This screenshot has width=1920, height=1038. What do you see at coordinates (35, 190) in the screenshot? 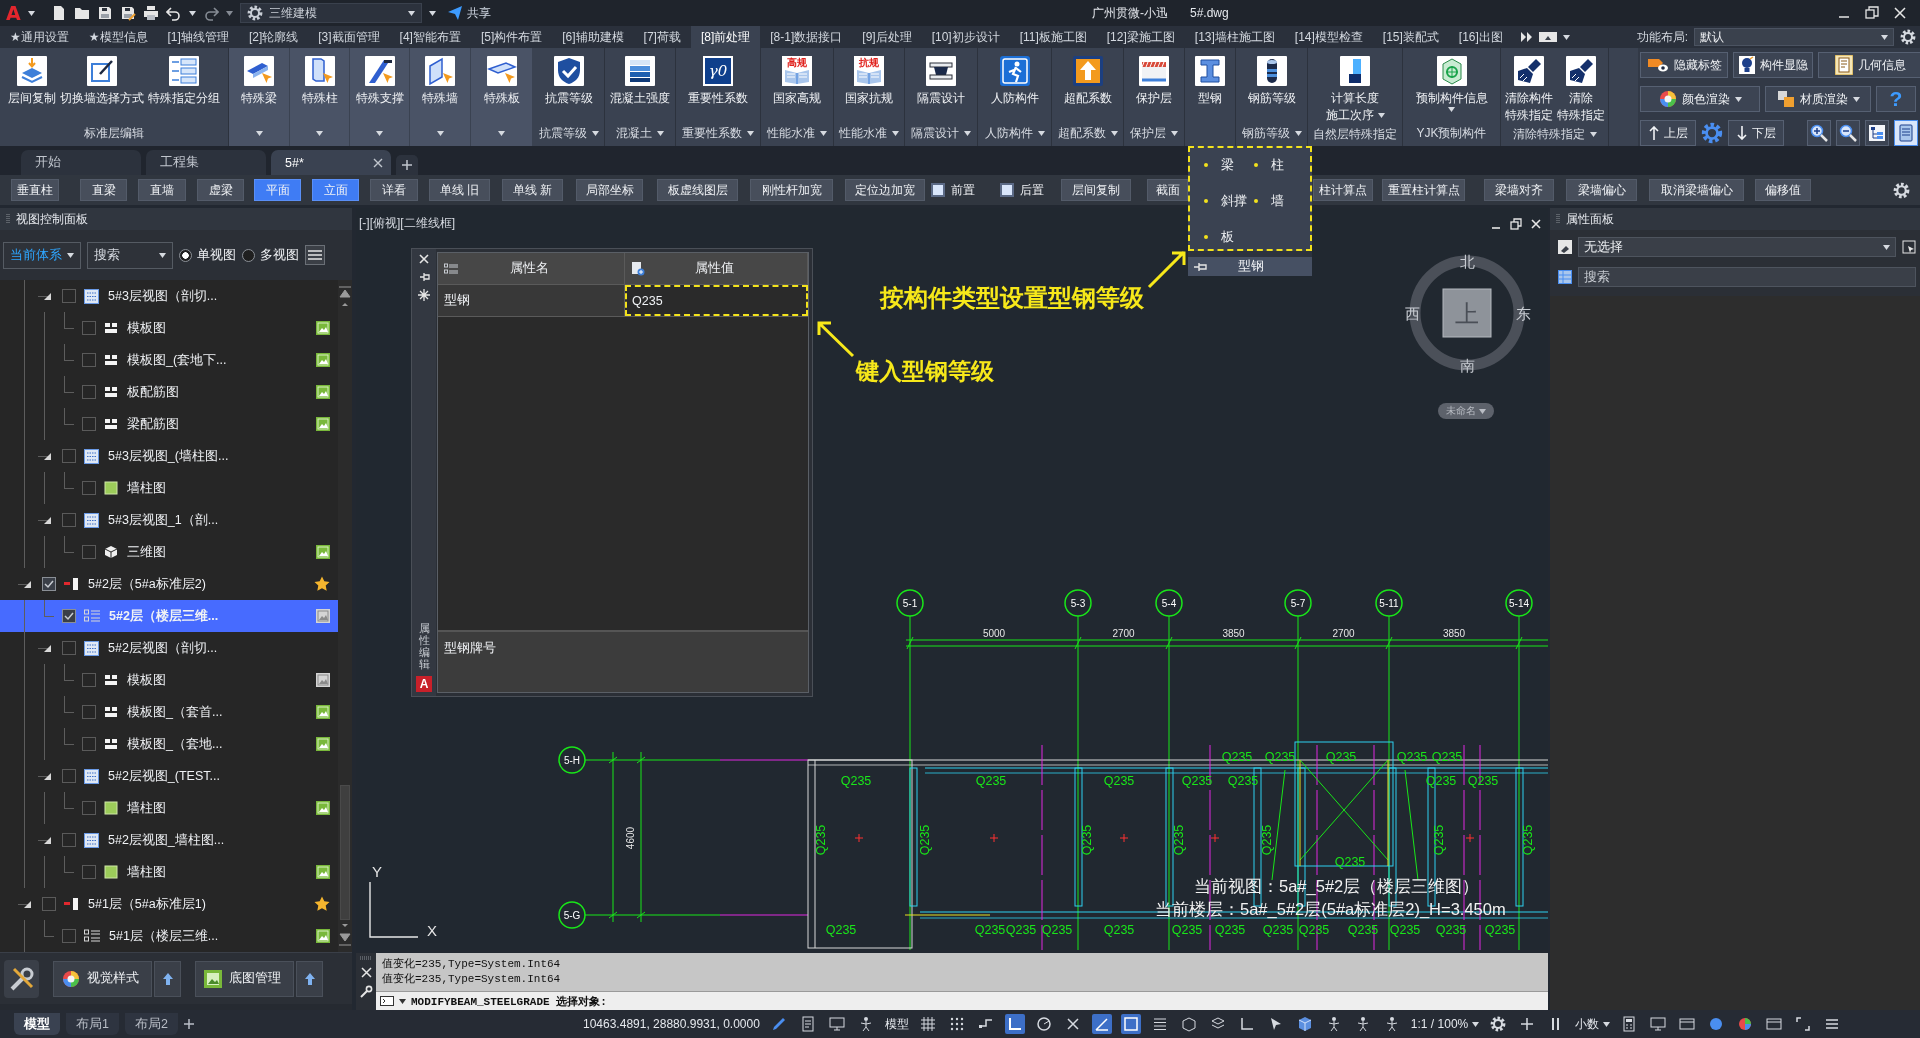
I see `toolbar-button: 垂直柱` at bounding box center [35, 190].